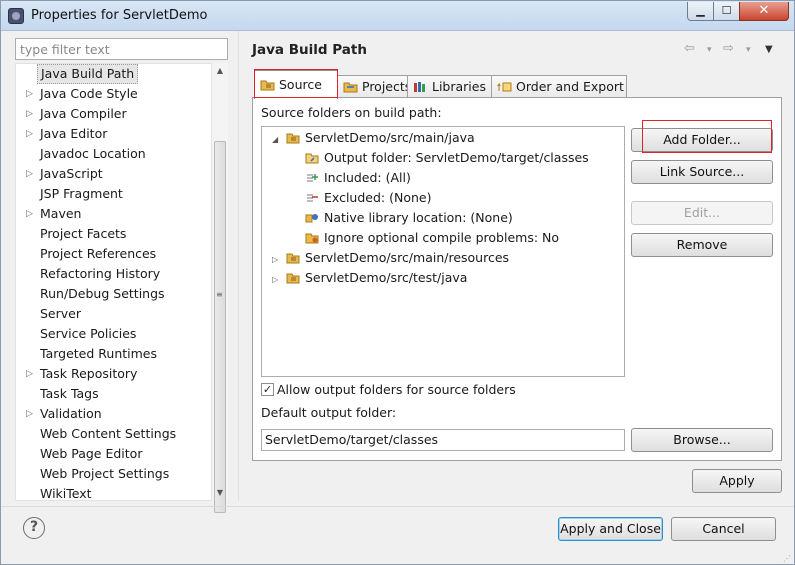 This screenshot has width=795, height=565. Describe the element at coordinates (311, 218) in the screenshot. I see `native-library-icon` at that location.